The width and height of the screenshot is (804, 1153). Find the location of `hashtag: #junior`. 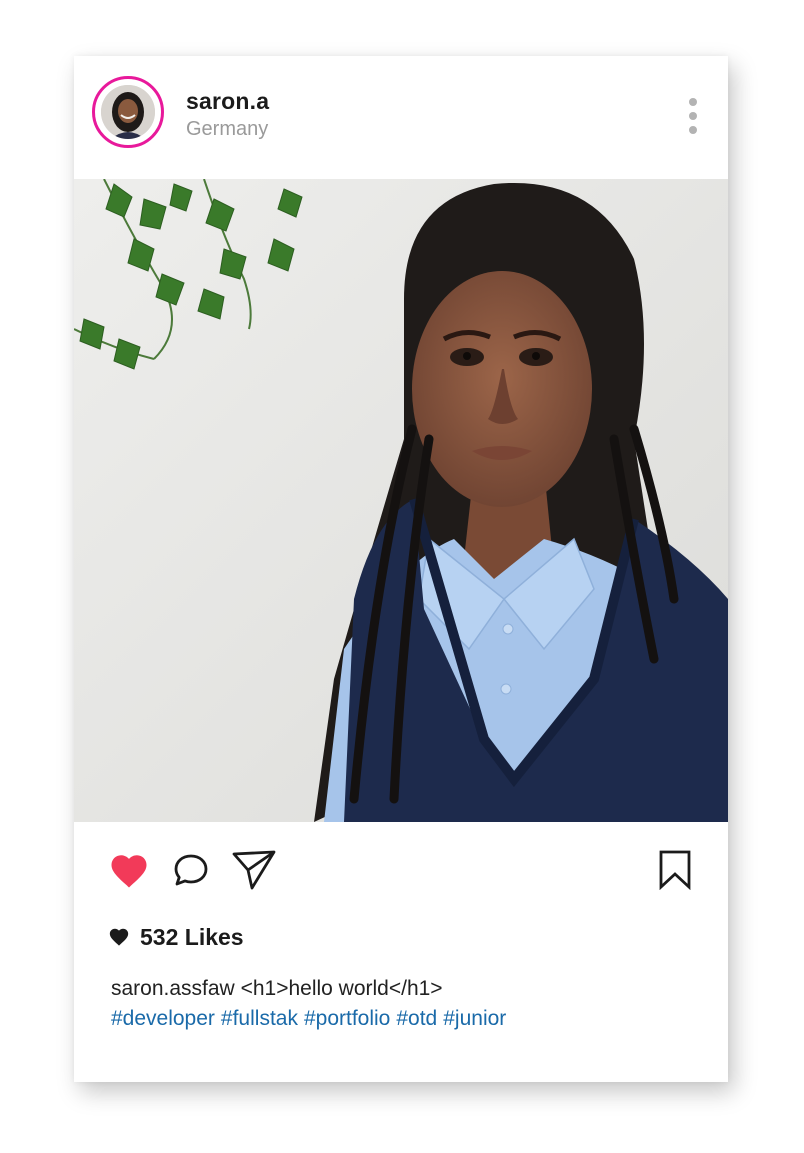

hashtag: #junior is located at coordinates (474, 1018).